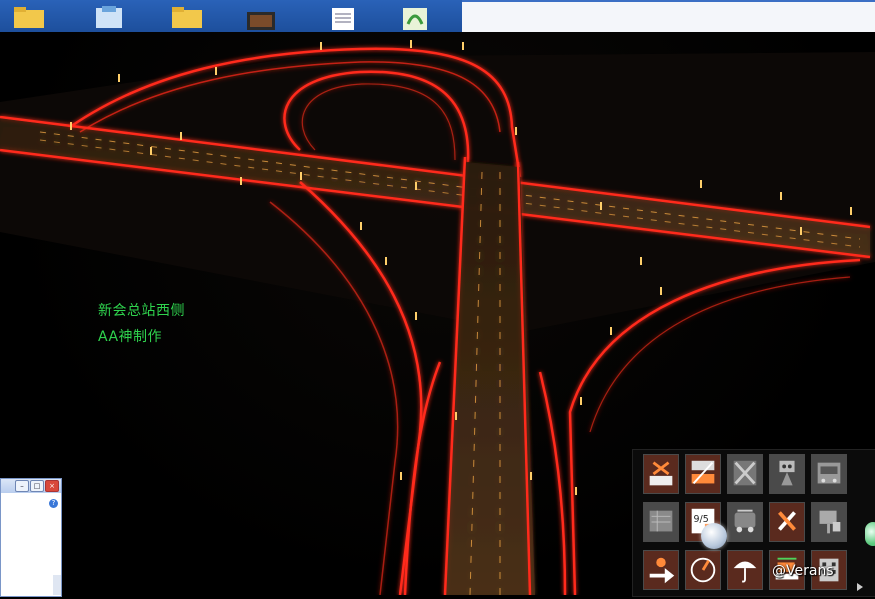 The width and height of the screenshot is (875, 599). I want to click on video-file-icon, so click(261, 17).